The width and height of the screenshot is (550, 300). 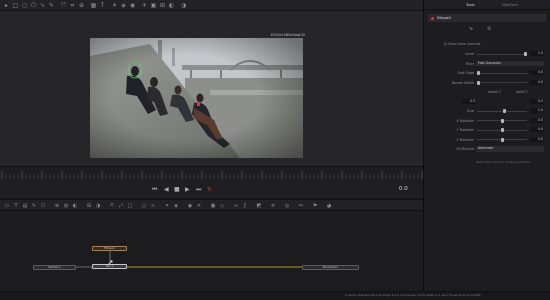 What do you see at coordinates (211, 174) in the screenshot?
I see `timeline-ruler` at bounding box center [211, 174].